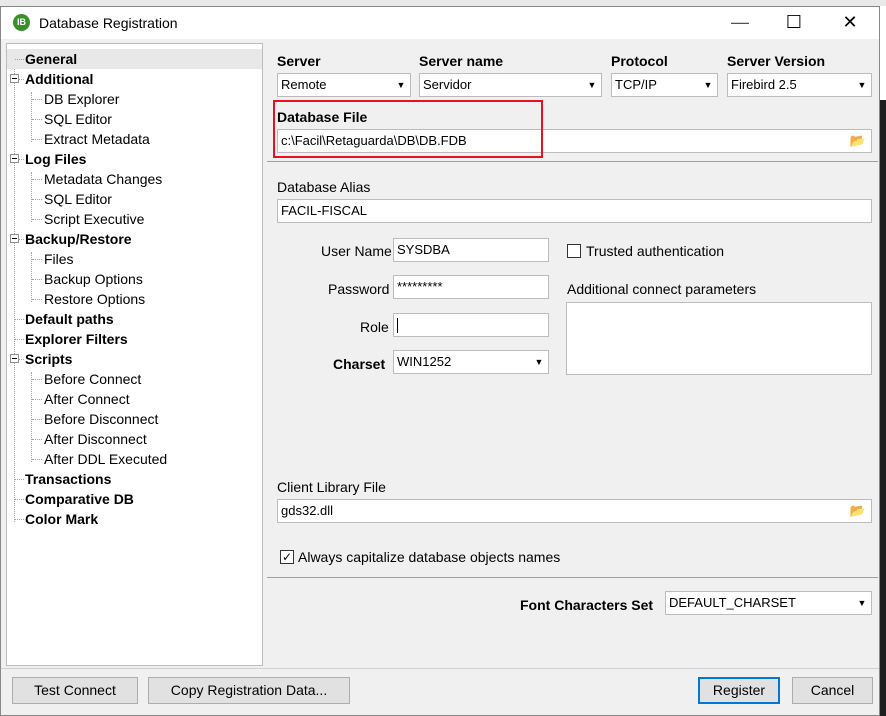 The width and height of the screenshot is (886, 716). Describe the element at coordinates (59, 79) in the screenshot. I see `tree-item: Additional` at that location.